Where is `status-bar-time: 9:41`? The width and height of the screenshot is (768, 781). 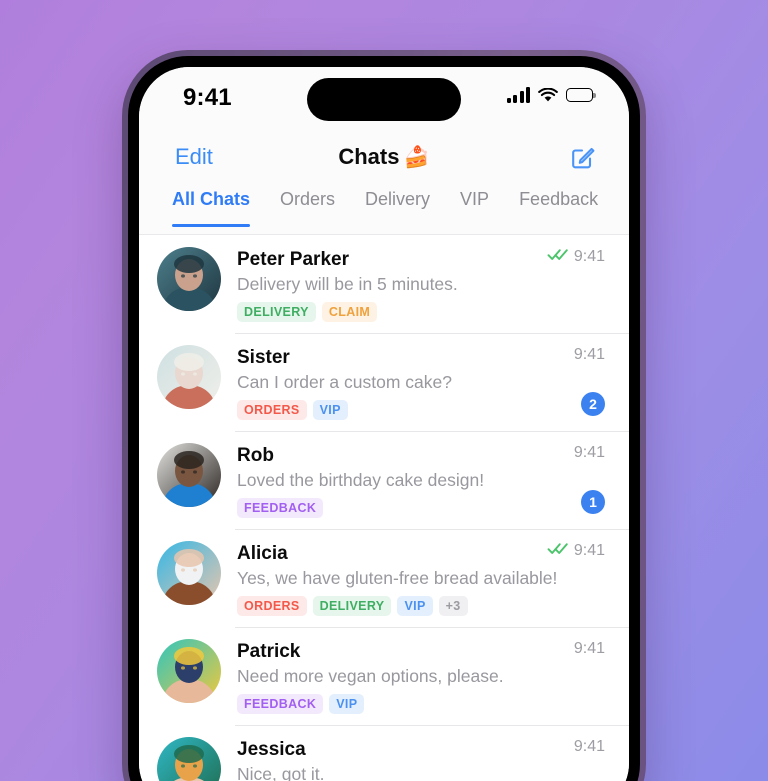 status-bar-time: 9:41 is located at coordinates (207, 97).